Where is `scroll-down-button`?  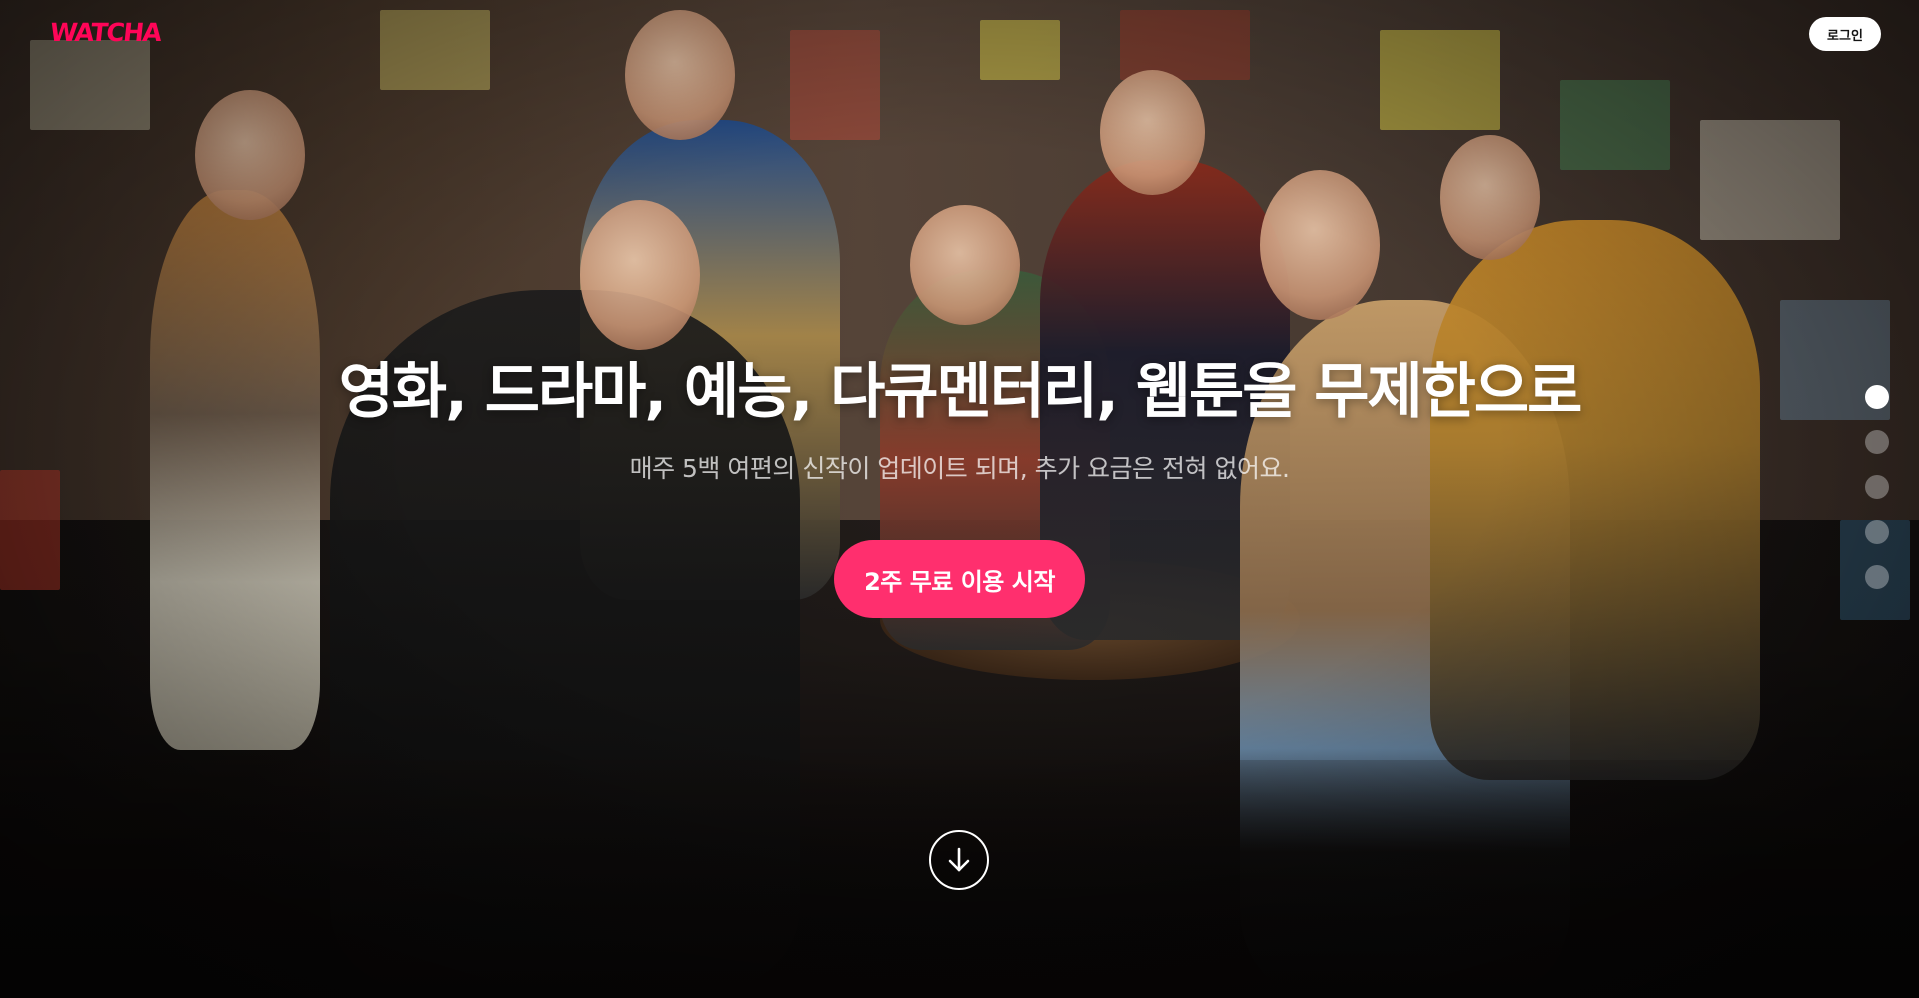 scroll-down-button is located at coordinates (959, 860).